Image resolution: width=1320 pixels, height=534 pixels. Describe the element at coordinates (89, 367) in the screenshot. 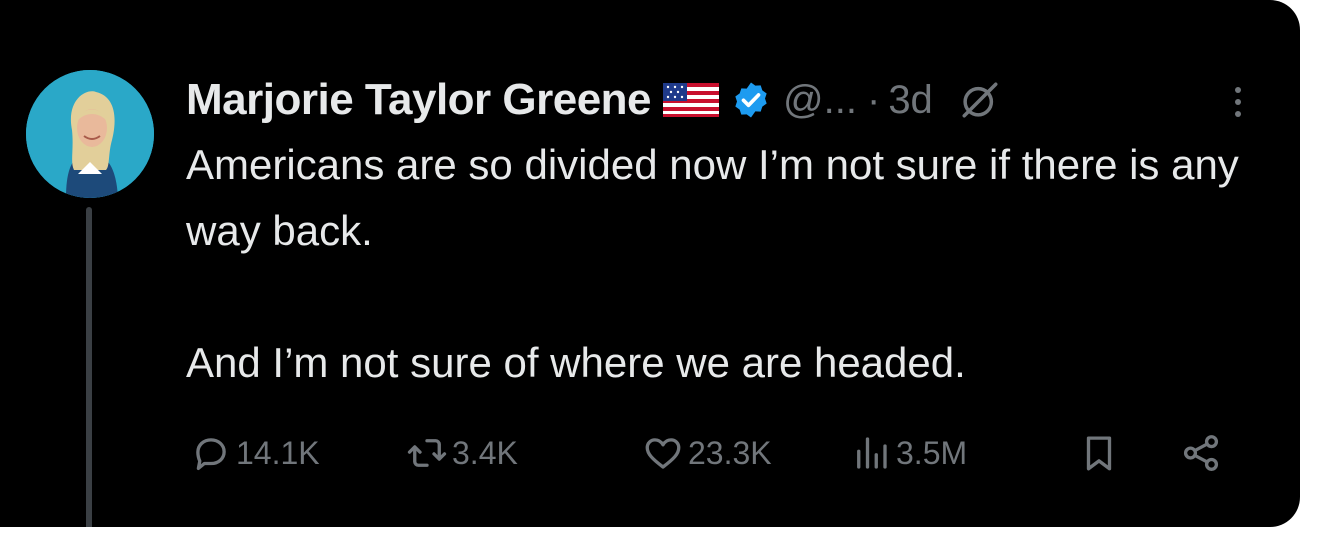

I see `thread-line` at that location.